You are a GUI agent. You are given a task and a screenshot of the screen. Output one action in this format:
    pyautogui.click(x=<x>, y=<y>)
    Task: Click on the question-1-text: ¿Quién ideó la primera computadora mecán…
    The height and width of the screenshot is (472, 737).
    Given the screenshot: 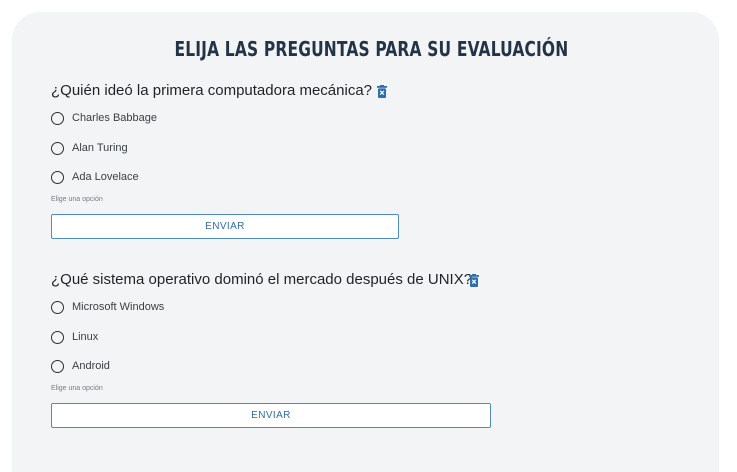 What is the action you would take?
    pyautogui.click(x=211, y=90)
    